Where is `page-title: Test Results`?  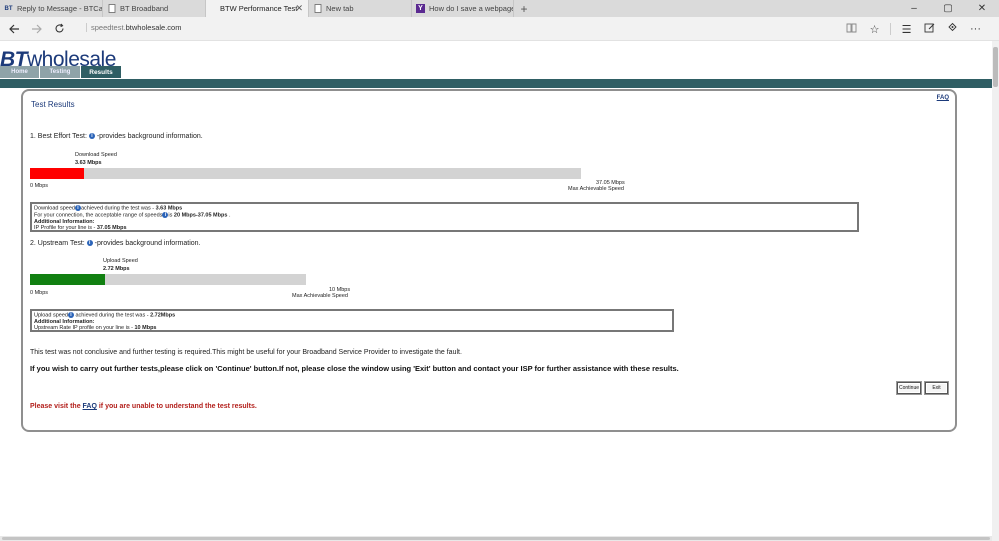 page-title: Test Results is located at coordinates (53, 104).